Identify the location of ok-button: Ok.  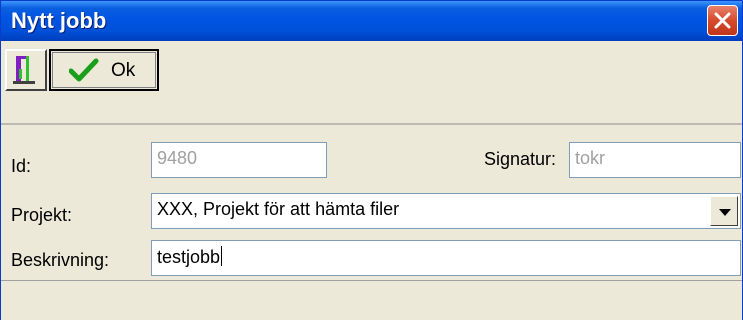
(104, 70).